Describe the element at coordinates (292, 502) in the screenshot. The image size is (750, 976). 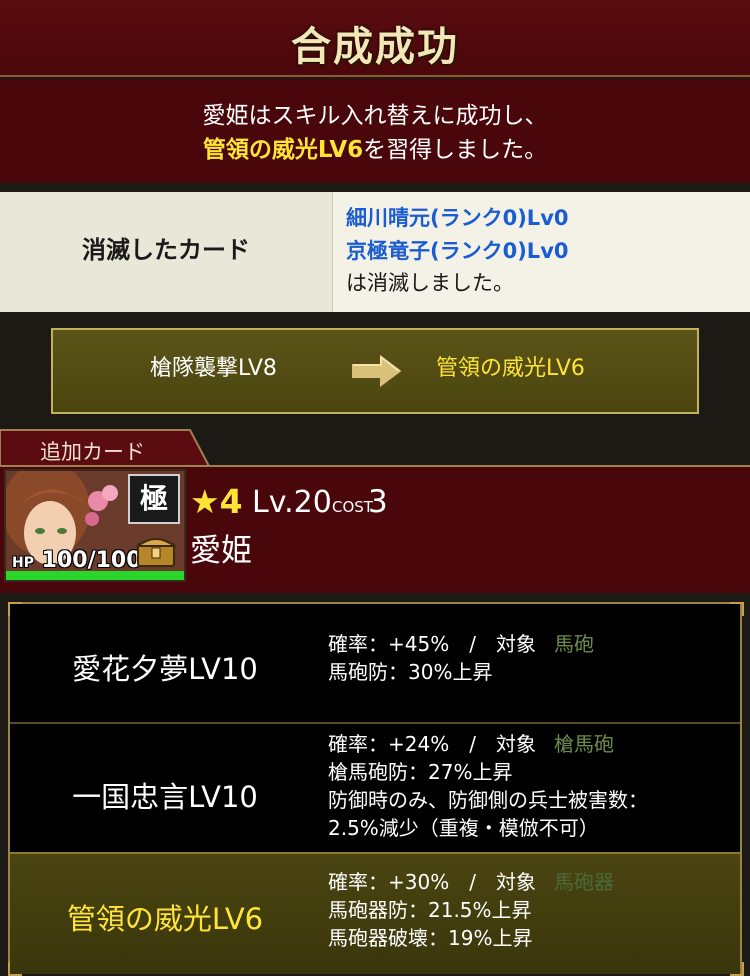
I see `card-level: Lv.20` at that location.